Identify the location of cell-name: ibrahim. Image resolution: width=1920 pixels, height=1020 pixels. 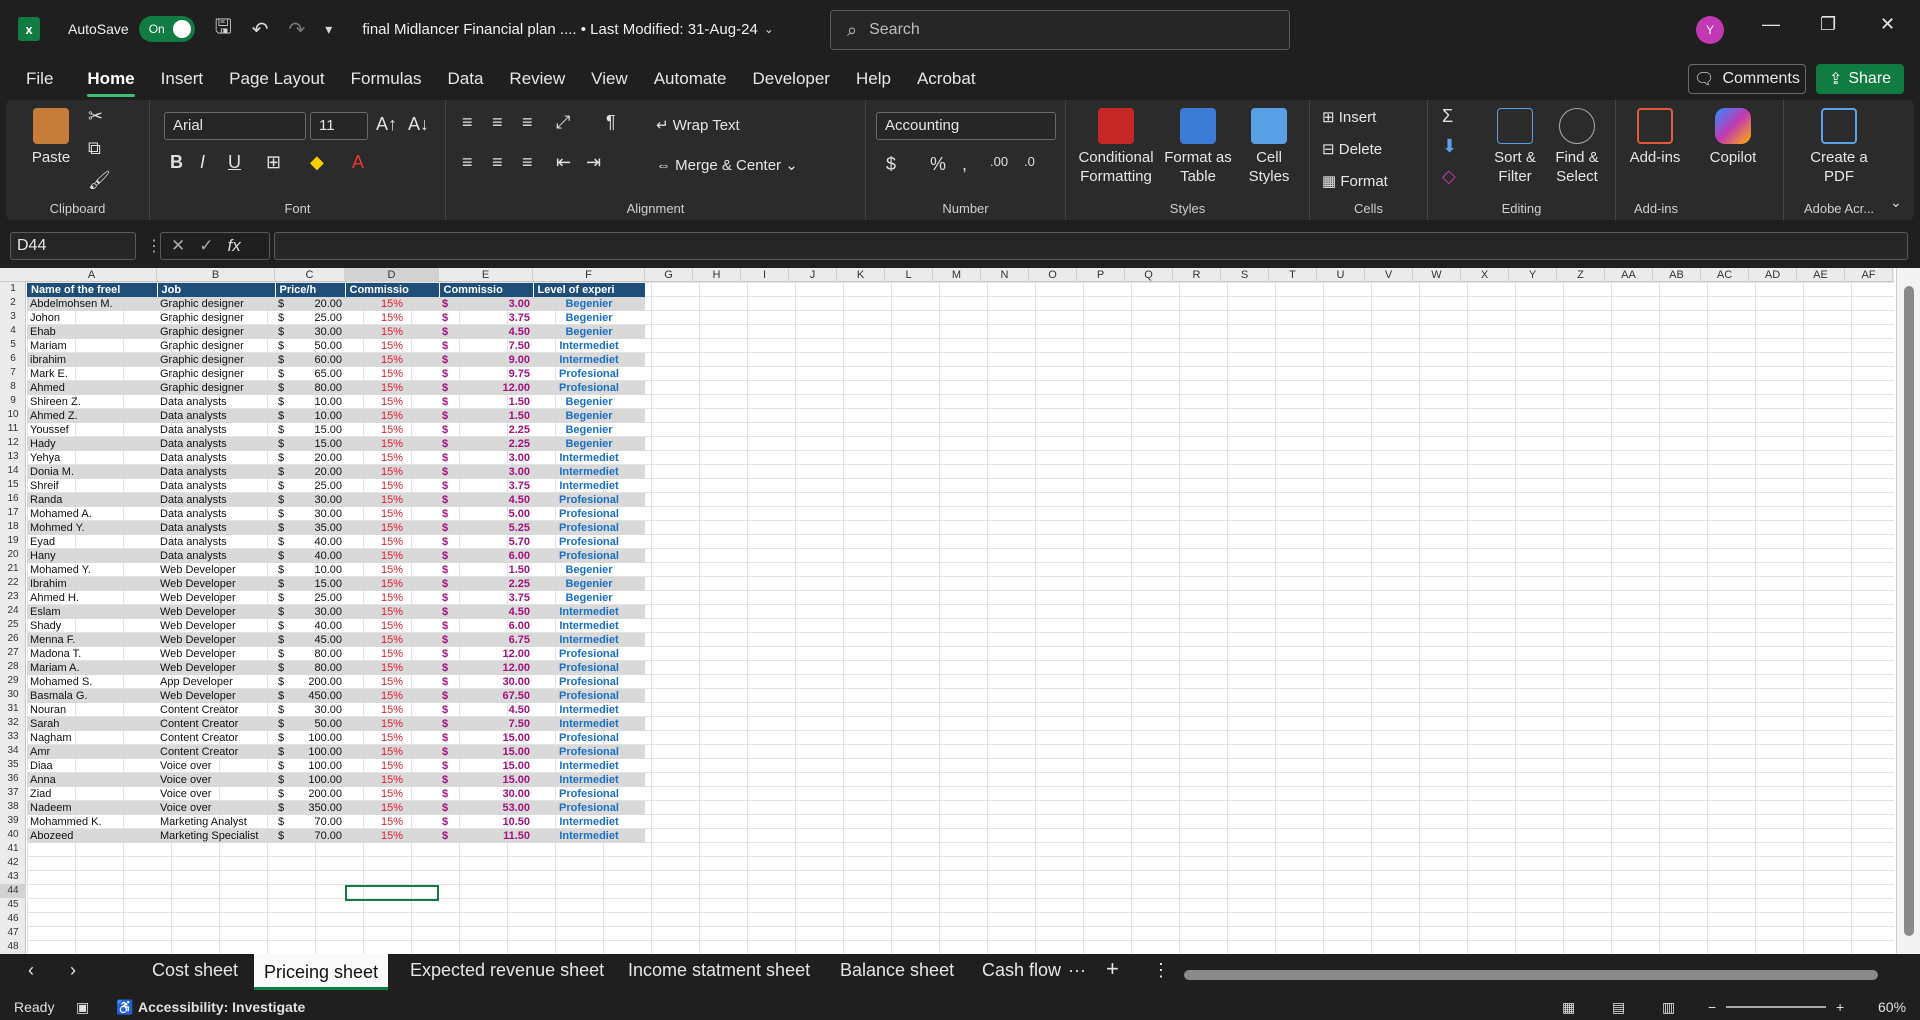
(92, 360).